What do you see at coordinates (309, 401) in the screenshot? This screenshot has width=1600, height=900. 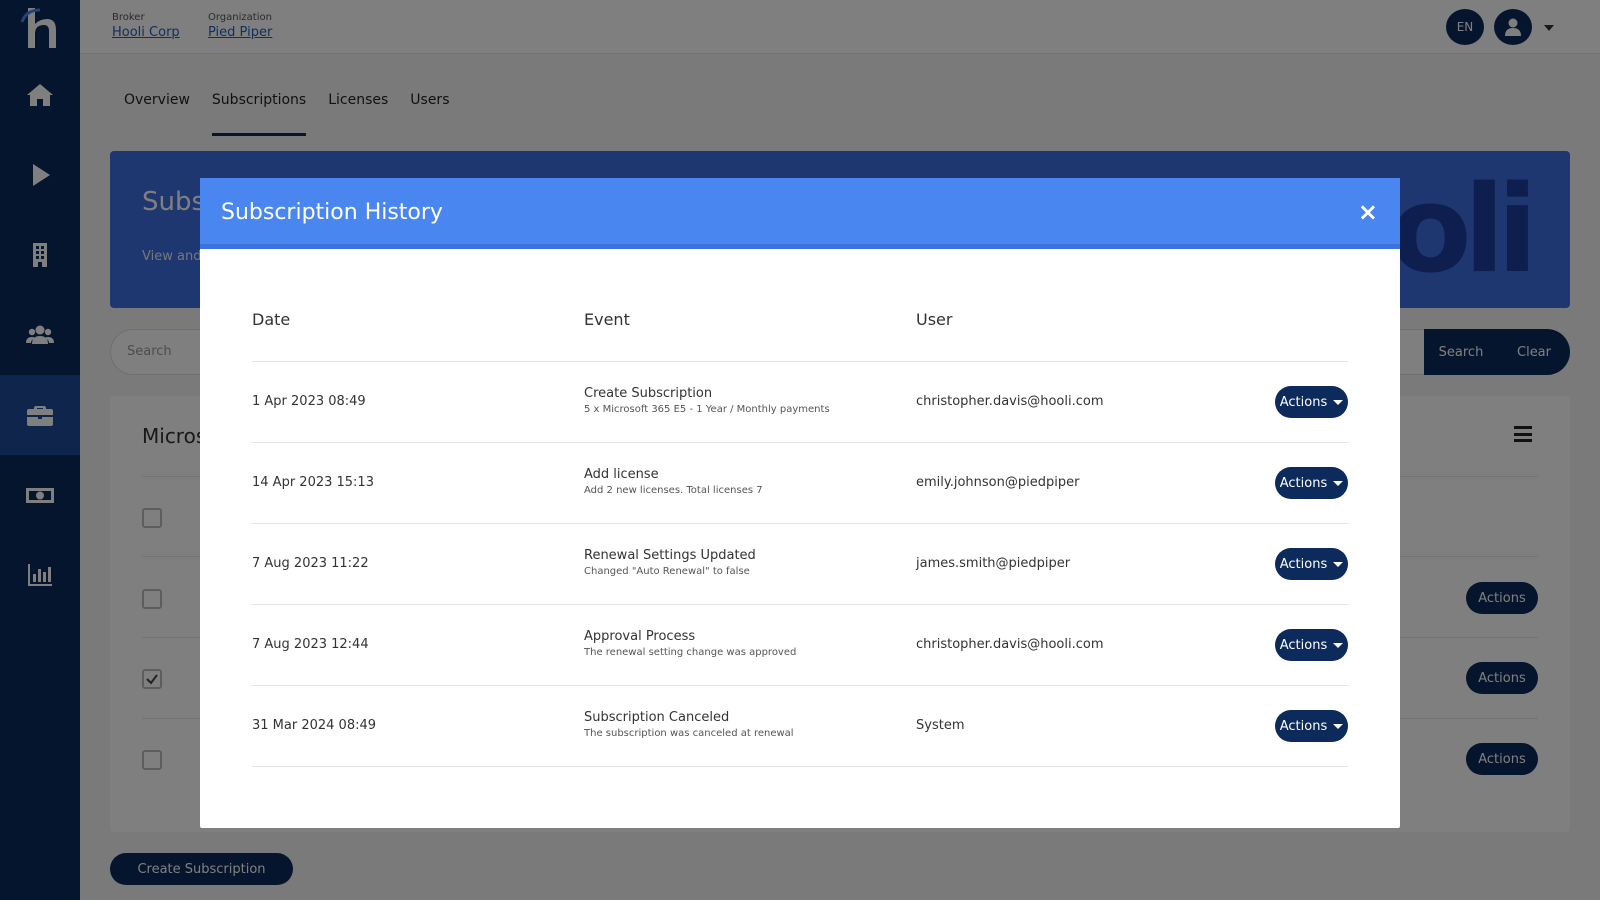 I see `row-date: 1 Apr 2023 08:49` at bounding box center [309, 401].